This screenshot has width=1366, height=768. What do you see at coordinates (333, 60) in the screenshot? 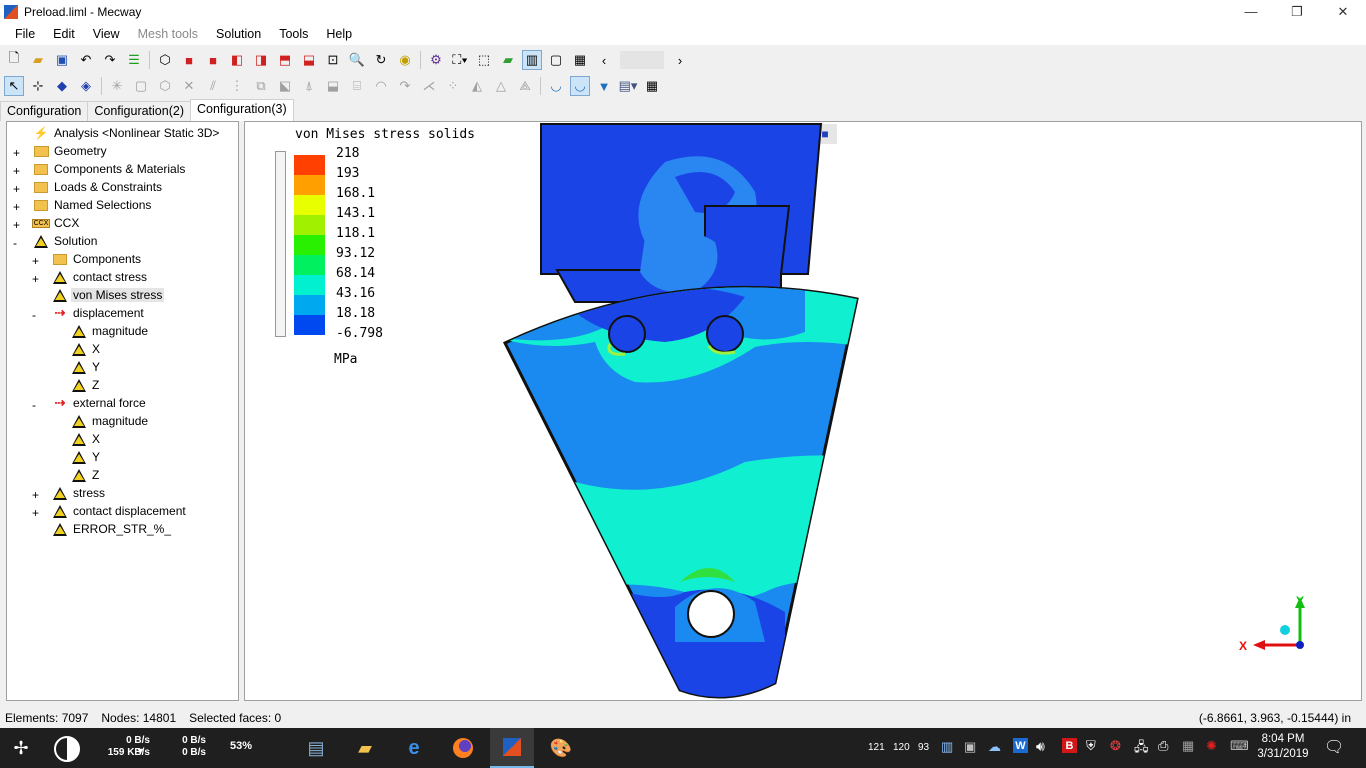
I see `zoom-fit-icon: ⊡` at bounding box center [333, 60].